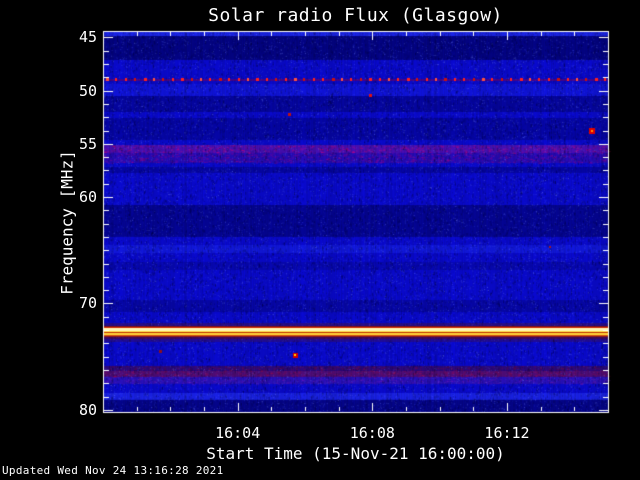 This screenshot has height=480, width=640. I want to click on x-tick-label: 16:12, so click(507, 433).